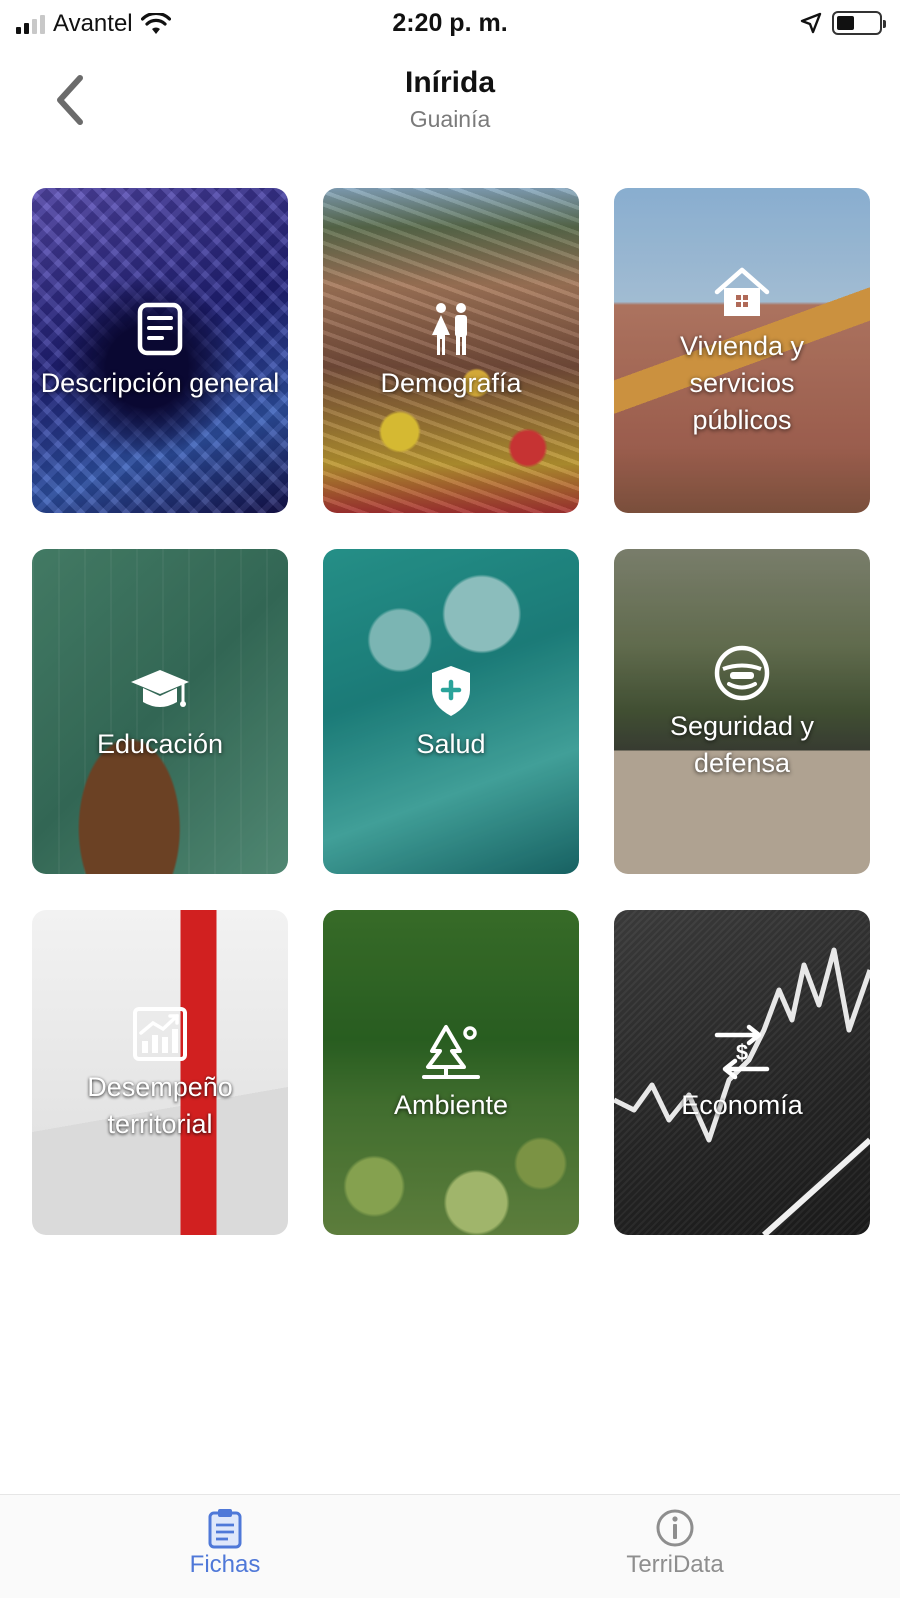  Describe the element at coordinates (160, 1033) in the screenshot. I see `bar-chart-icon` at that location.